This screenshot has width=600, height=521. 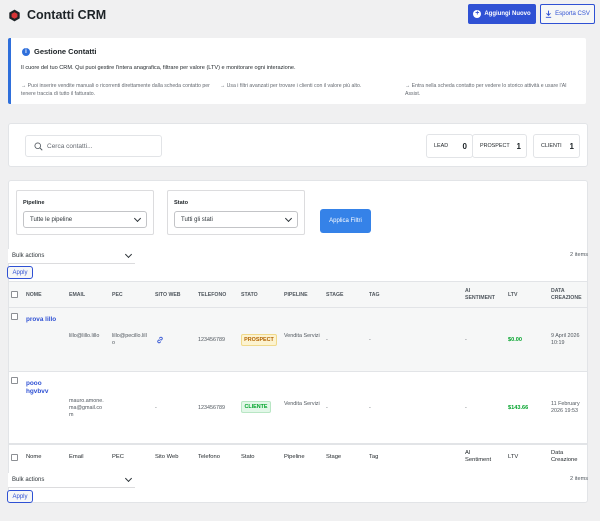 I want to click on column-footer-ltv: LTV, so click(x=513, y=457).